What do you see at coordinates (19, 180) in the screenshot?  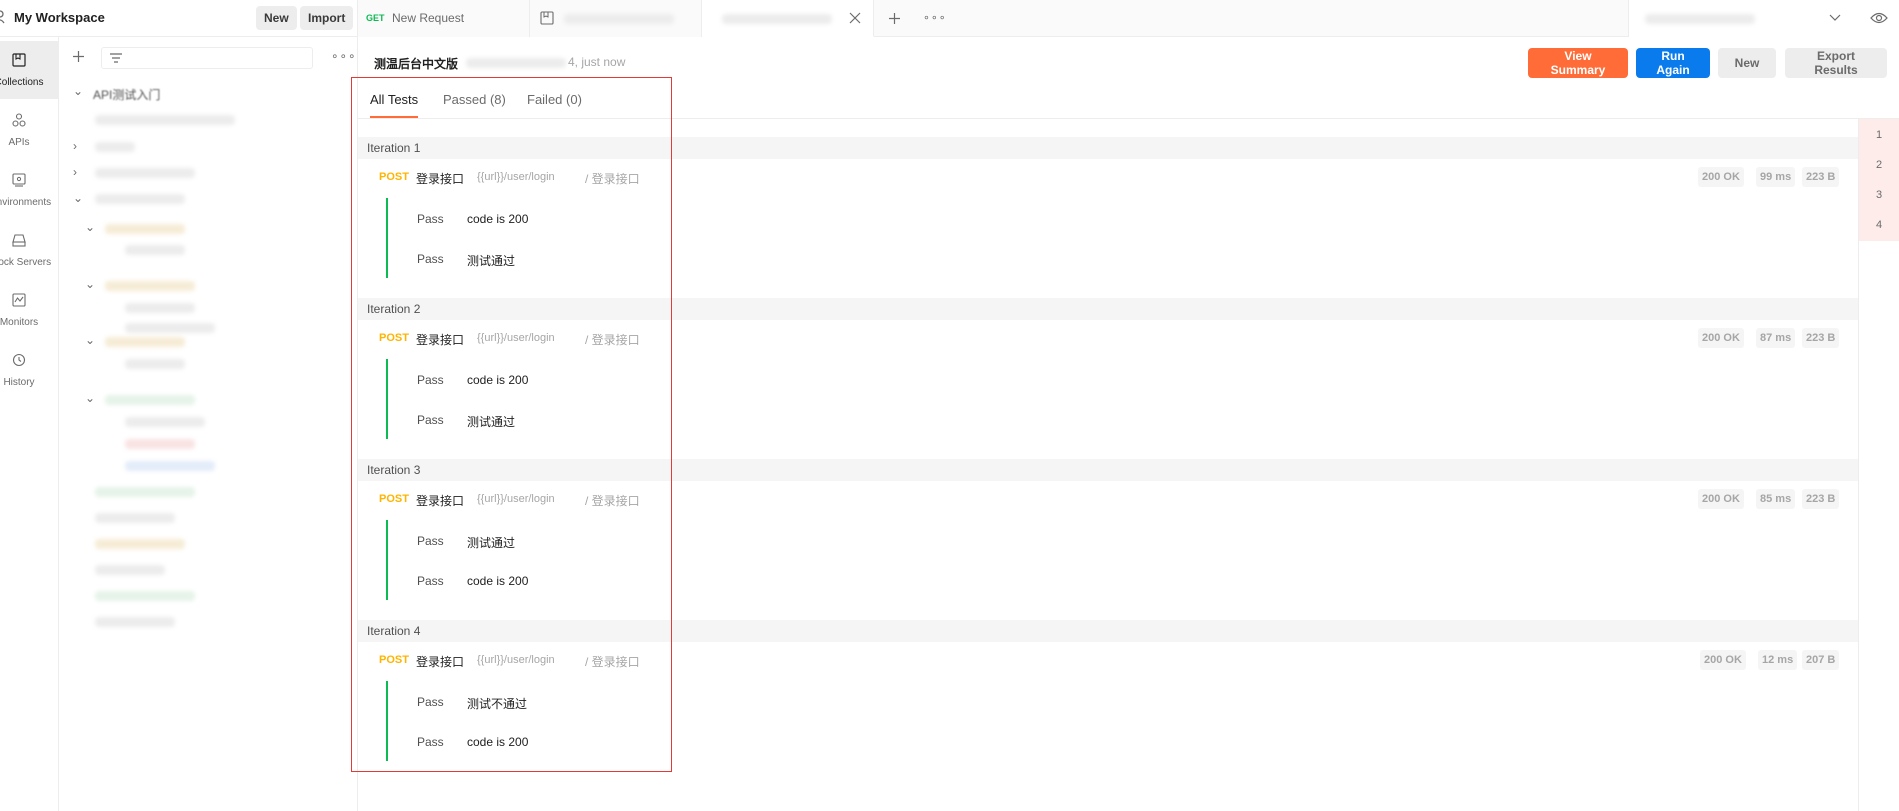 I see `environments-icon` at bounding box center [19, 180].